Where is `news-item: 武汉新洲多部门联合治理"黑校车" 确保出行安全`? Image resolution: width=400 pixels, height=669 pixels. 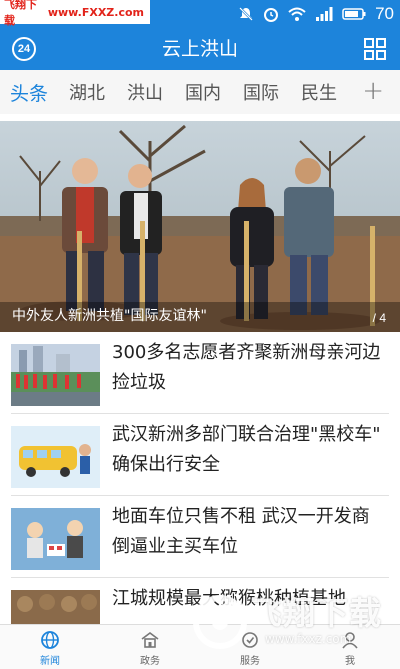 news-item: 武汉新洲多部门联合治理"黑校车" 确保出行安全 is located at coordinates (200, 455).